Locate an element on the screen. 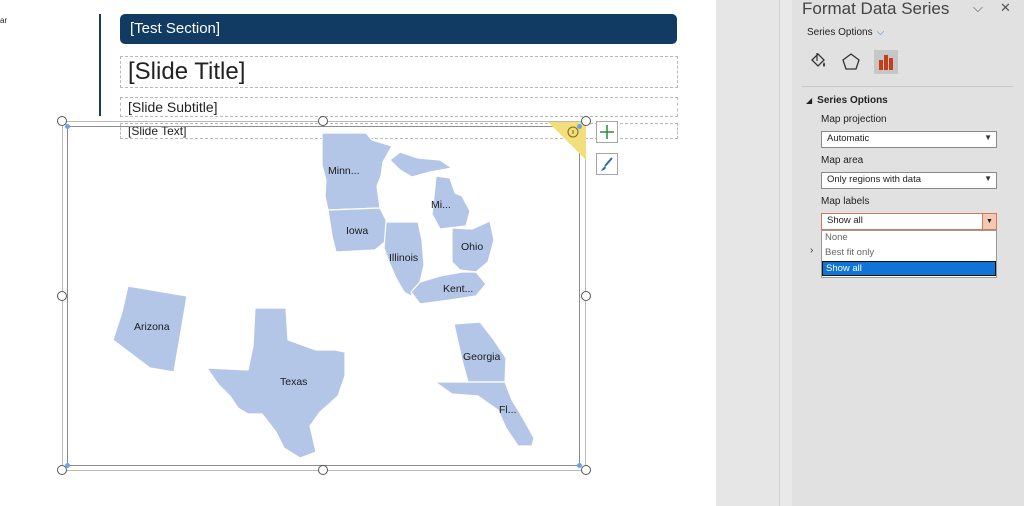  map-area-label: Map area is located at coordinates (842, 160).